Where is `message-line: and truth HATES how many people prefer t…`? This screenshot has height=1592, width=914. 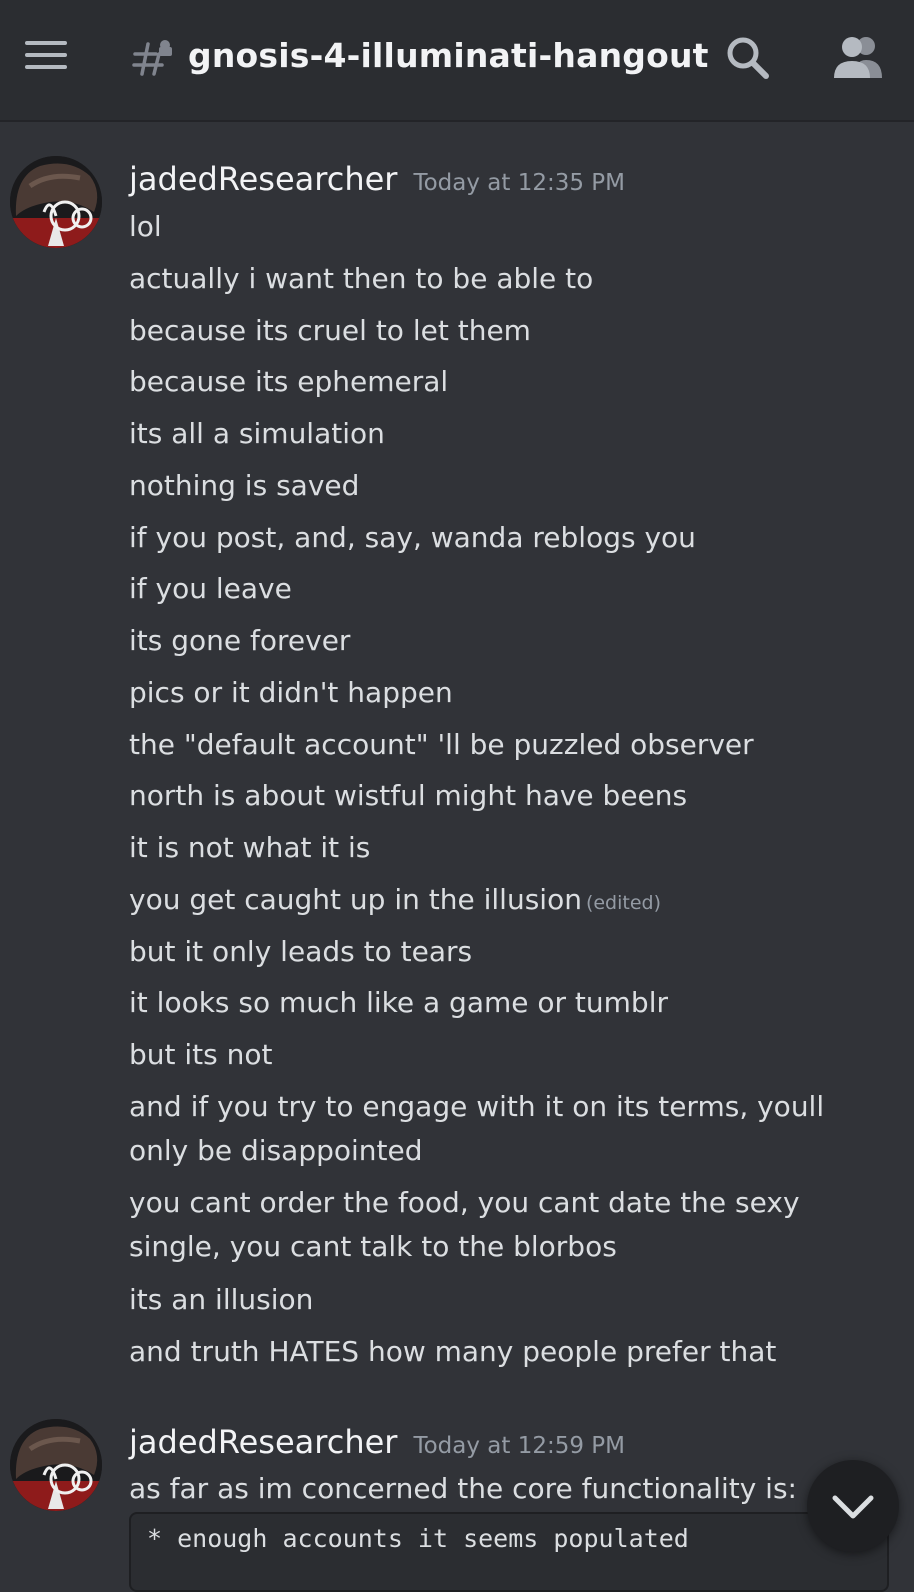
message-line: and truth HATES how many people prefer t… is located at coordinates (453, 1351).